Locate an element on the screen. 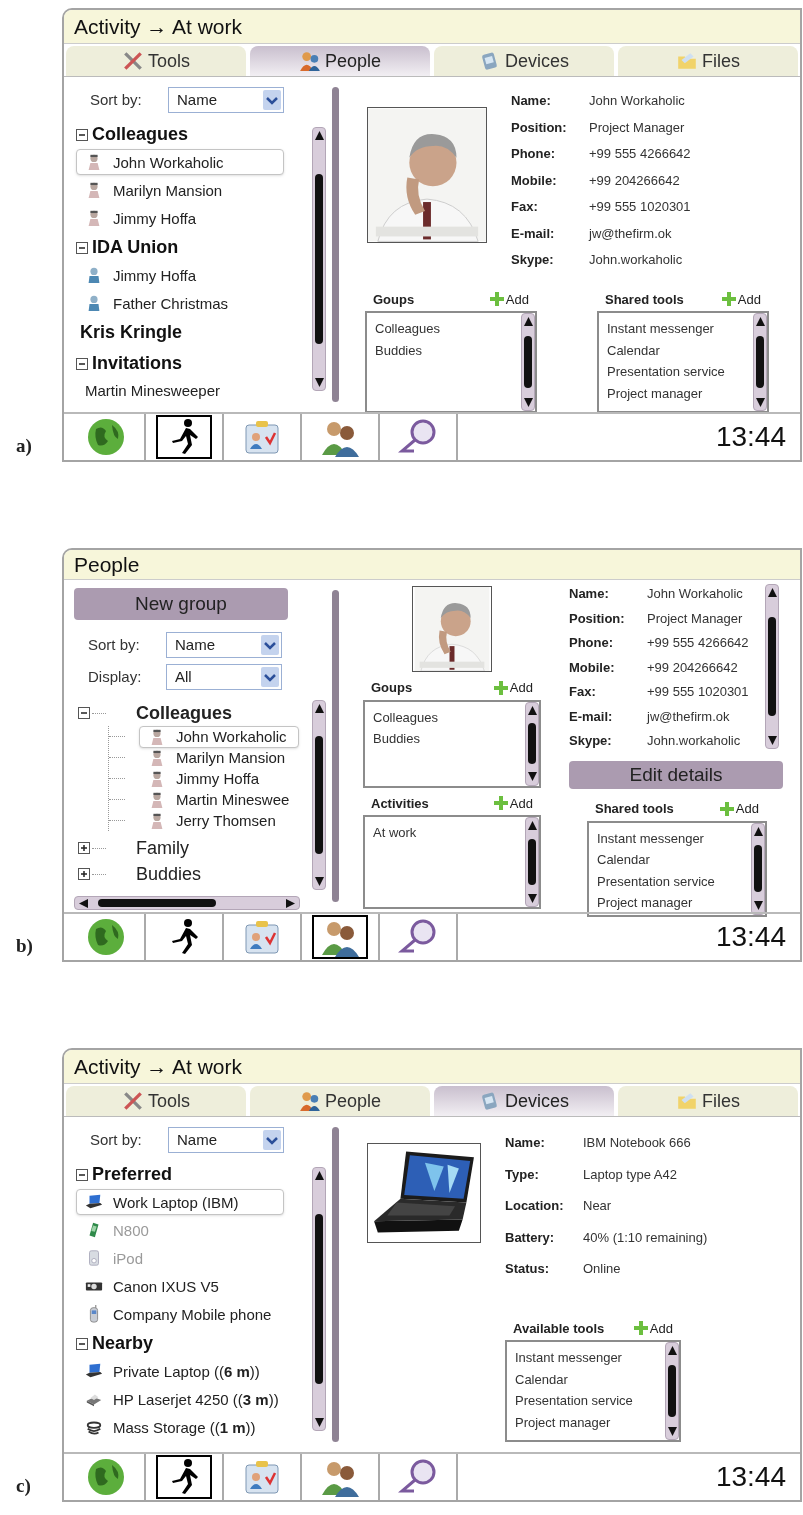 Image resolution: width=803 pixels, height=1515 pixels. group-label: Invitations is located at coordinates (137, 363).